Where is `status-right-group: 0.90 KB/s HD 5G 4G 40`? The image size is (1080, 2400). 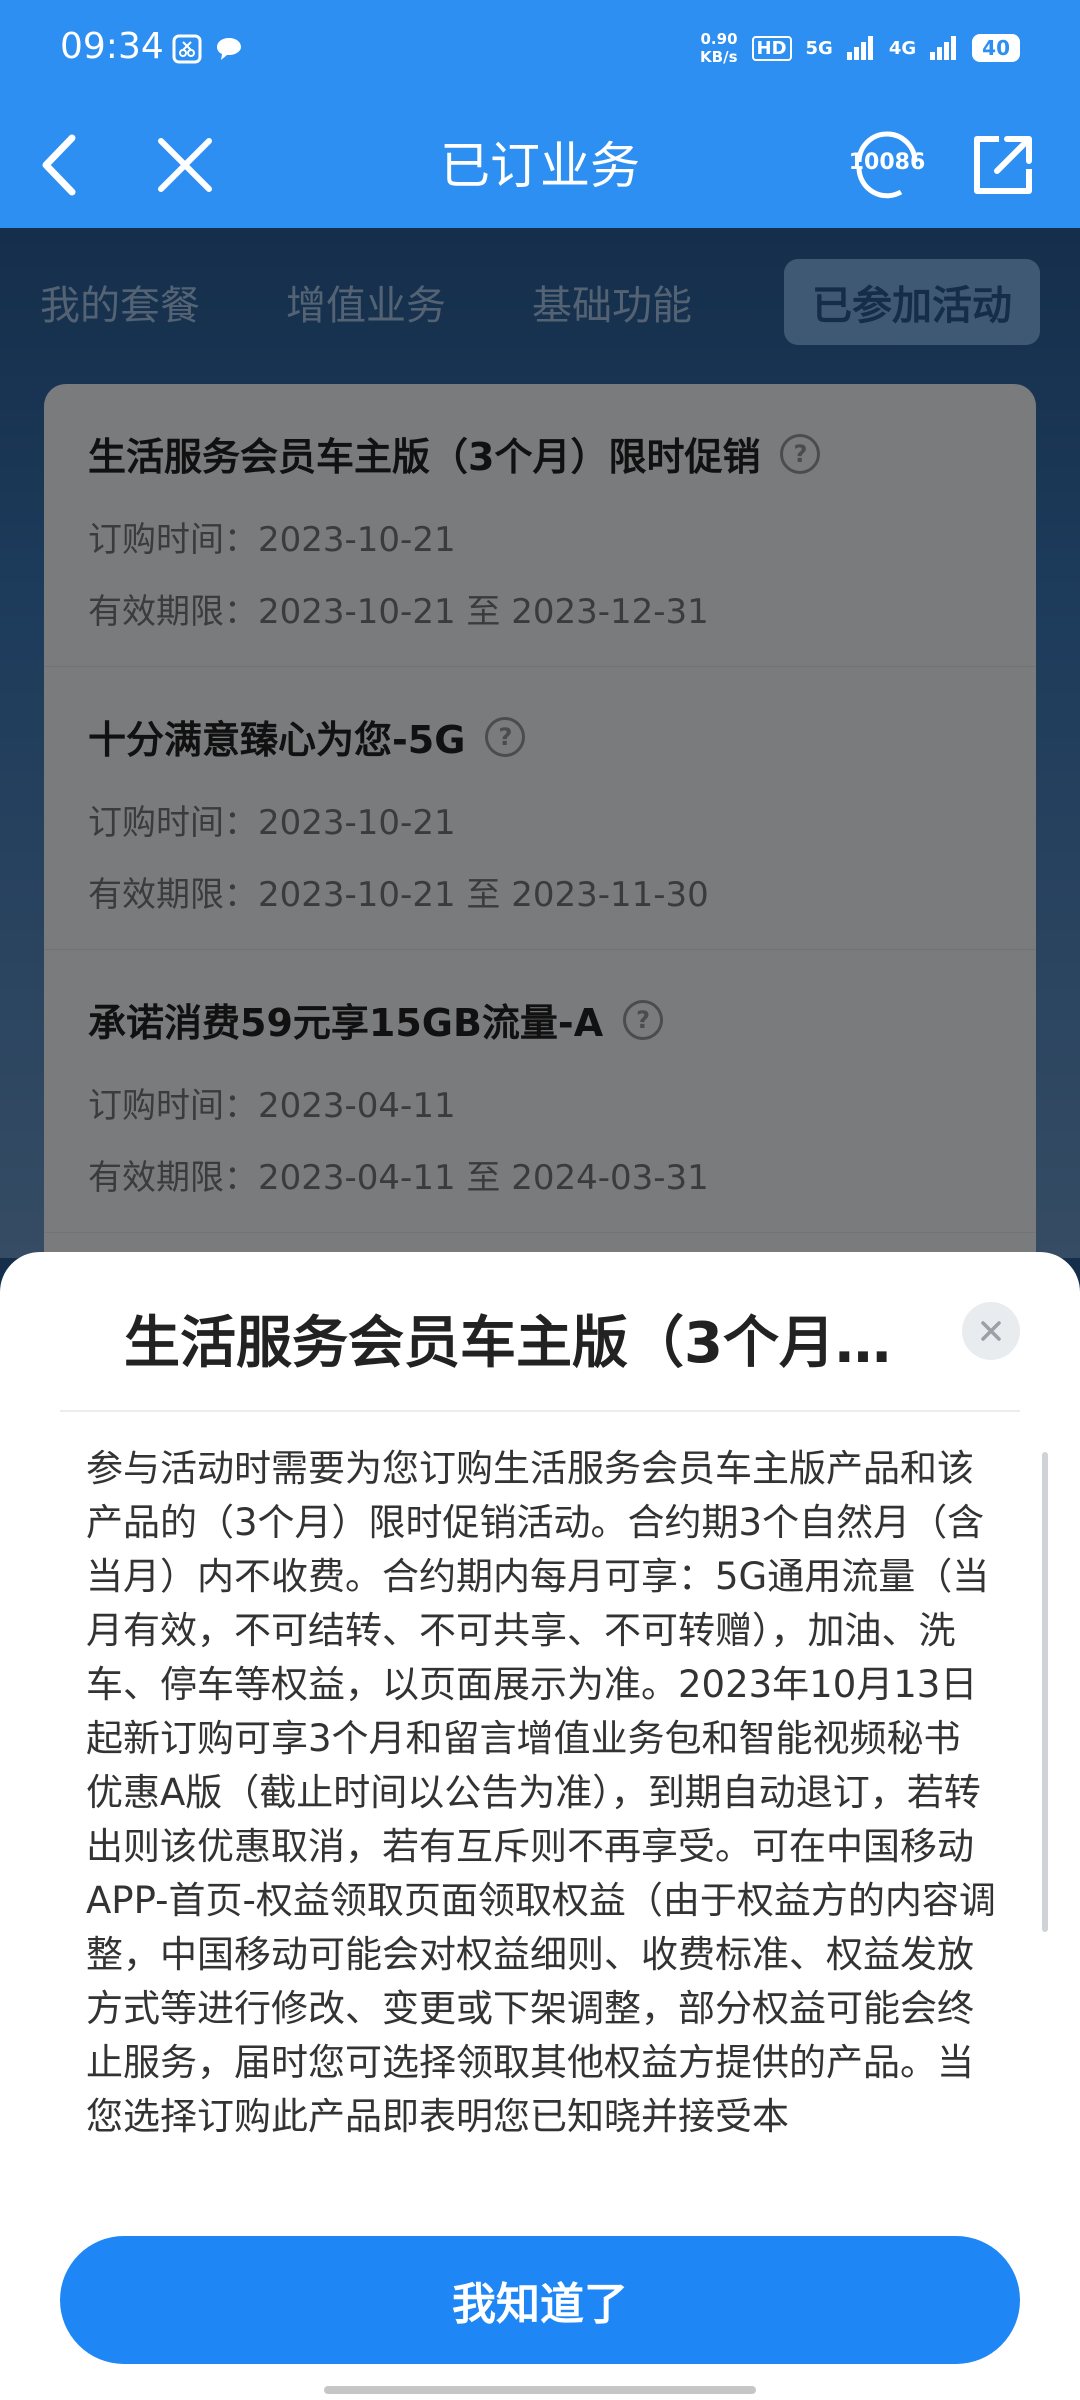
status-right-group: 0.90 KB/s HD 5G 4G 40 is located at coordinates (860, 48).